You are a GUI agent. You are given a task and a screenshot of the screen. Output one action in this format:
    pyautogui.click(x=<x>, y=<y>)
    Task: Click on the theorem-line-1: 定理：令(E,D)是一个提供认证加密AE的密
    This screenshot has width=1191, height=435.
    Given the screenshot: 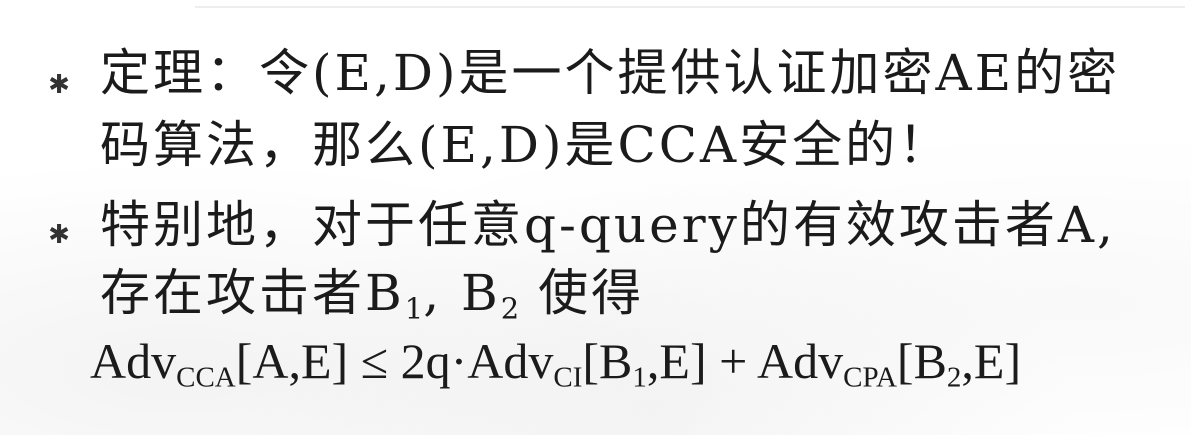 What is the action you would take?
    pyautogui.click(x=610, y=73)
    